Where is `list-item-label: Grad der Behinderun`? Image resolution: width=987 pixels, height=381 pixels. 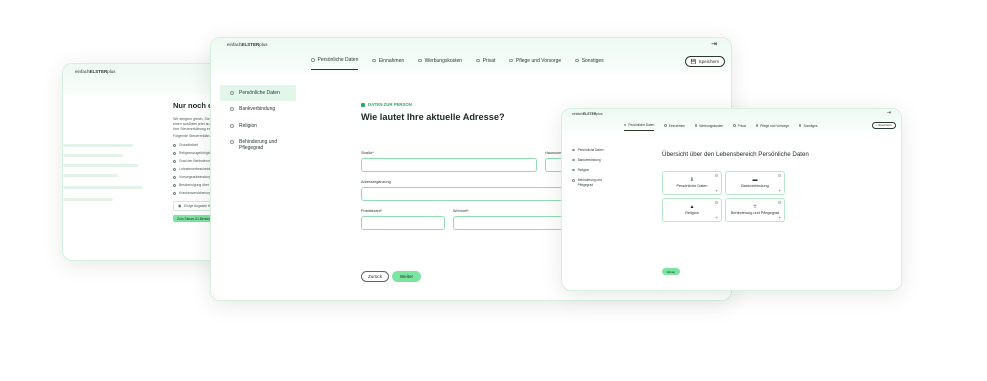
list-item-label: Grad der Behinderun is located at coordinates (195, 161).